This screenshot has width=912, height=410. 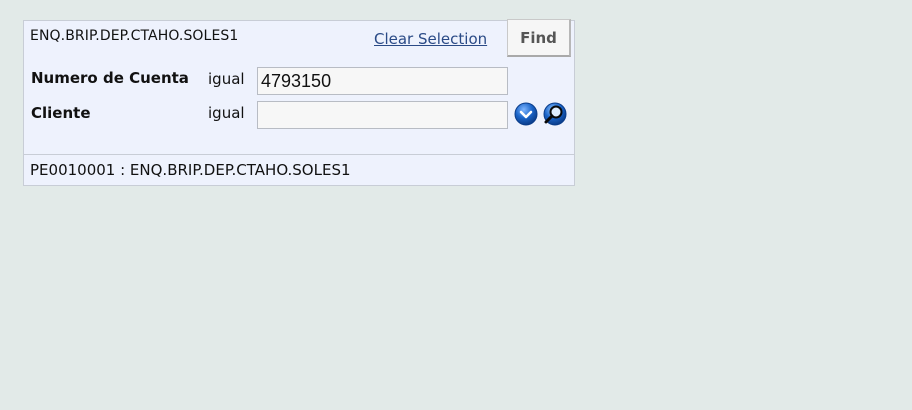 I want to click on numero-de-cuenta-operator: igual, so click(x=226, y=79).